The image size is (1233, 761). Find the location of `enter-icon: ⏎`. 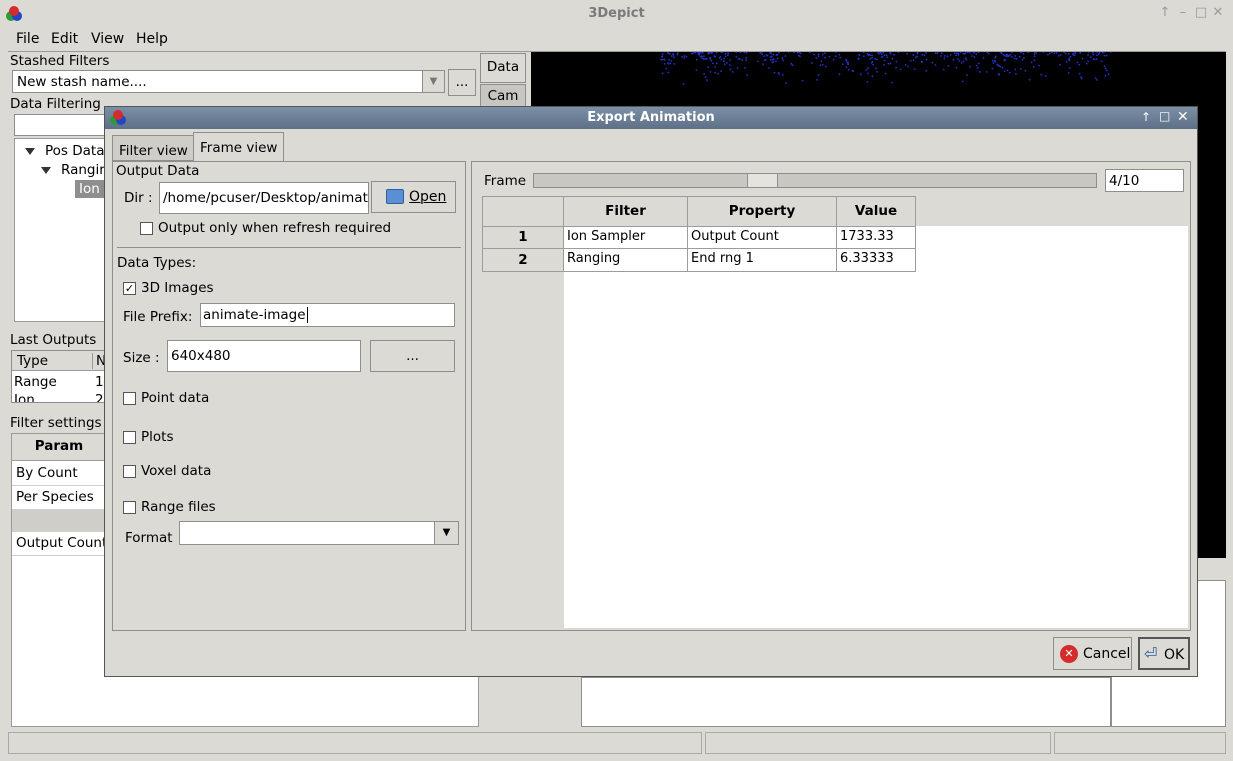

enter-icon: ⏎ is located at coordinates (1151, 653).